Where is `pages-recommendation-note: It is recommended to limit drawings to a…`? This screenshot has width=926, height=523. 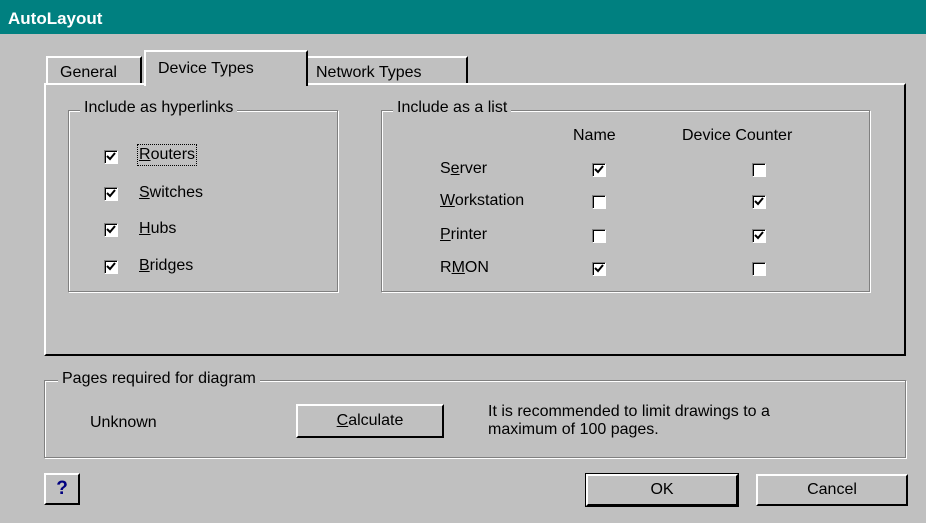
pages-recommendation-note: It is recommended to limit drawings to a… is located at coordinates (629, 420).